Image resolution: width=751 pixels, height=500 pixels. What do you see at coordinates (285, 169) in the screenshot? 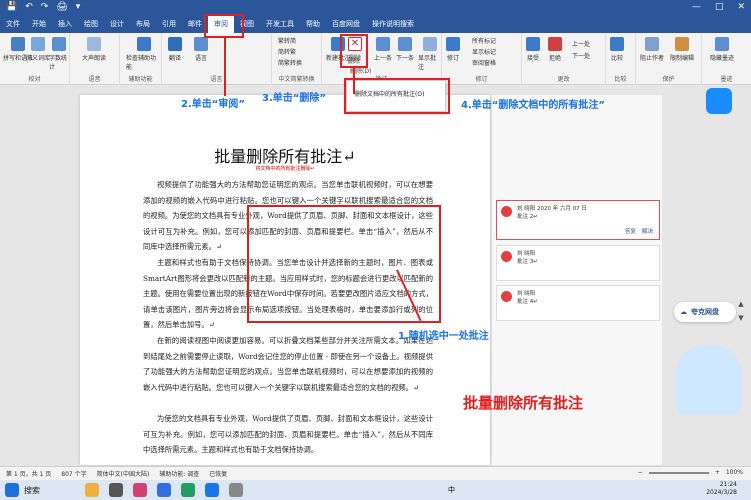
I see `document-subtitle: 将文档中的所有批注删除↵` at bounding box center [285, 169].